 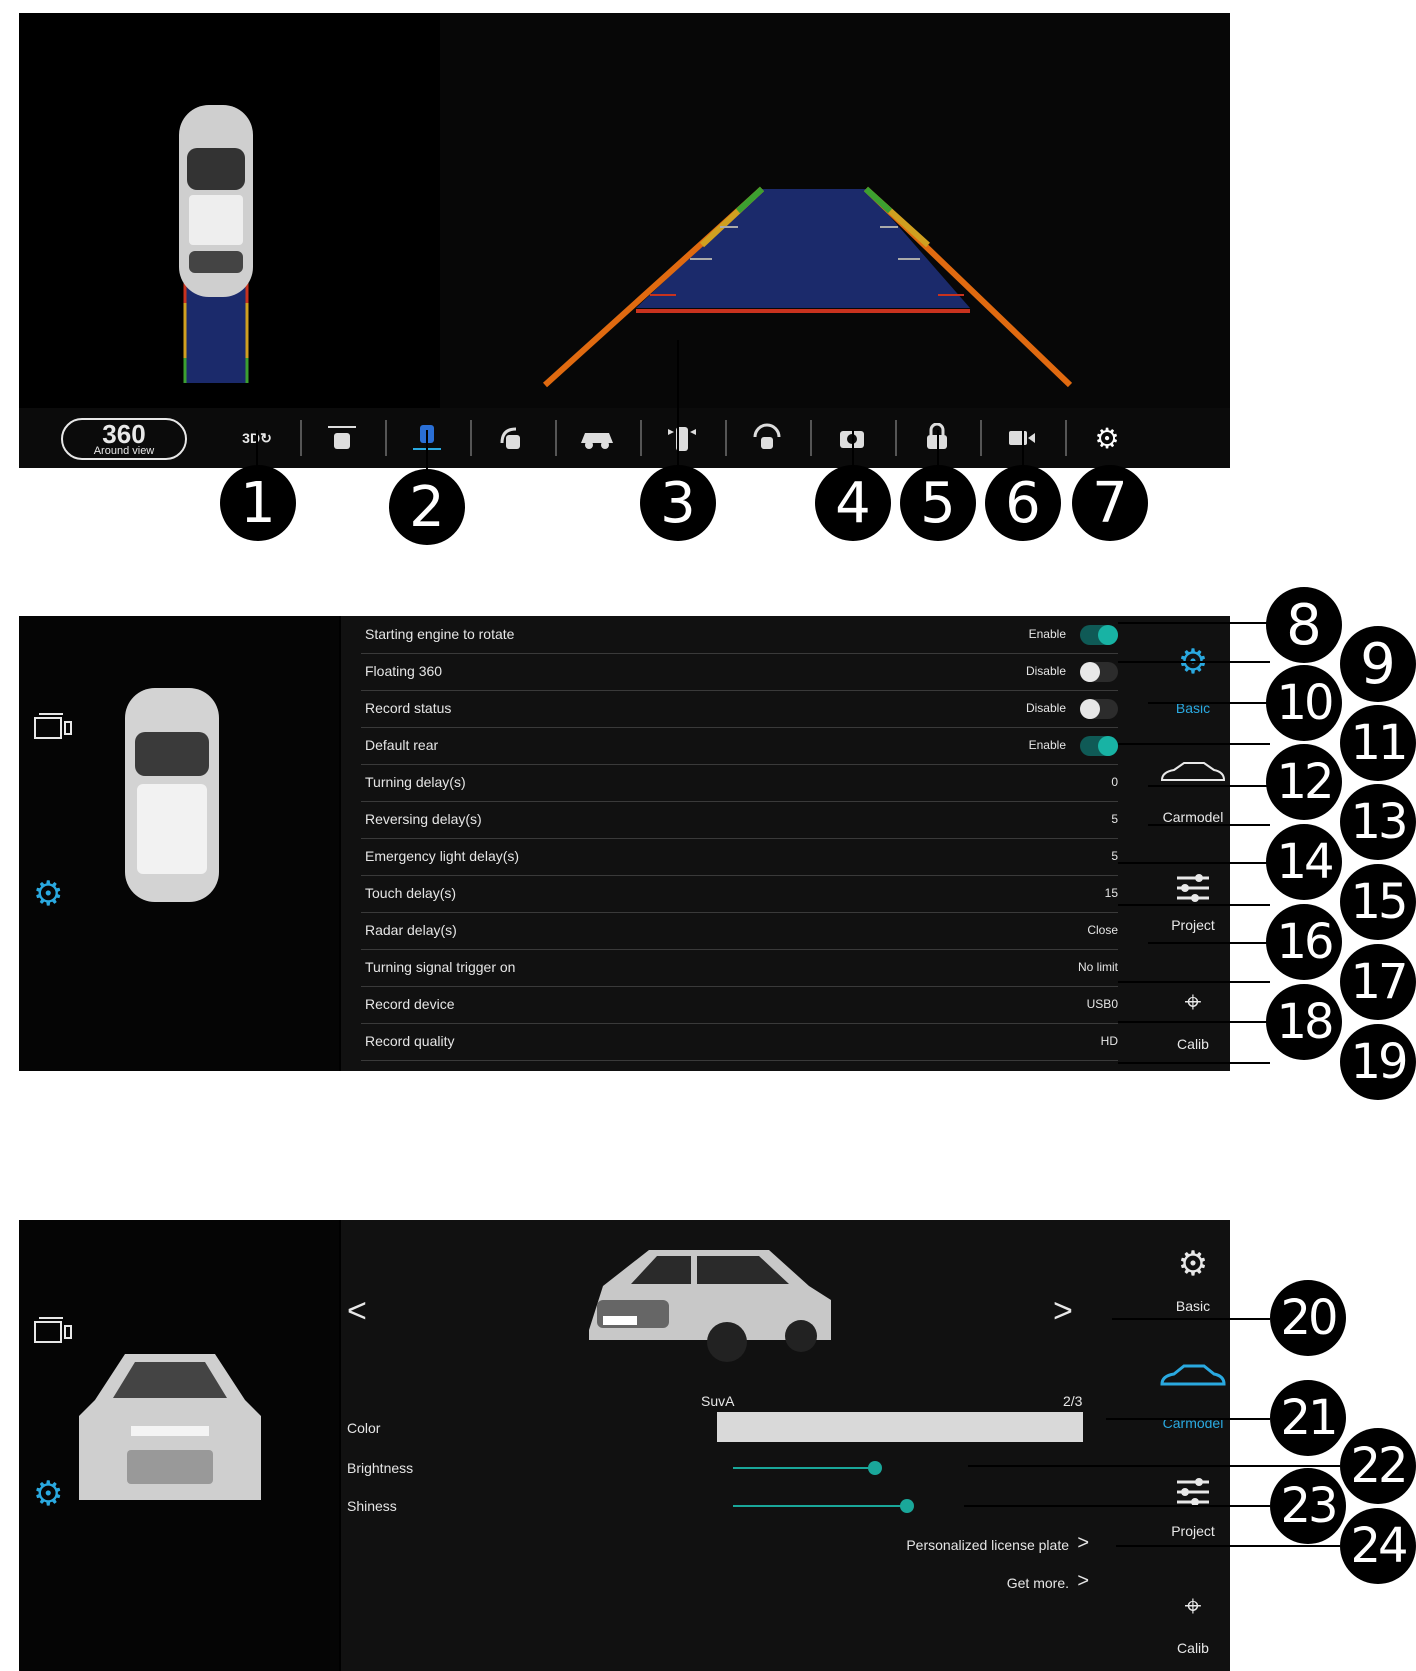 I want to click on setting-row-record-status: Record status Disable, so click(x=739, y=709).